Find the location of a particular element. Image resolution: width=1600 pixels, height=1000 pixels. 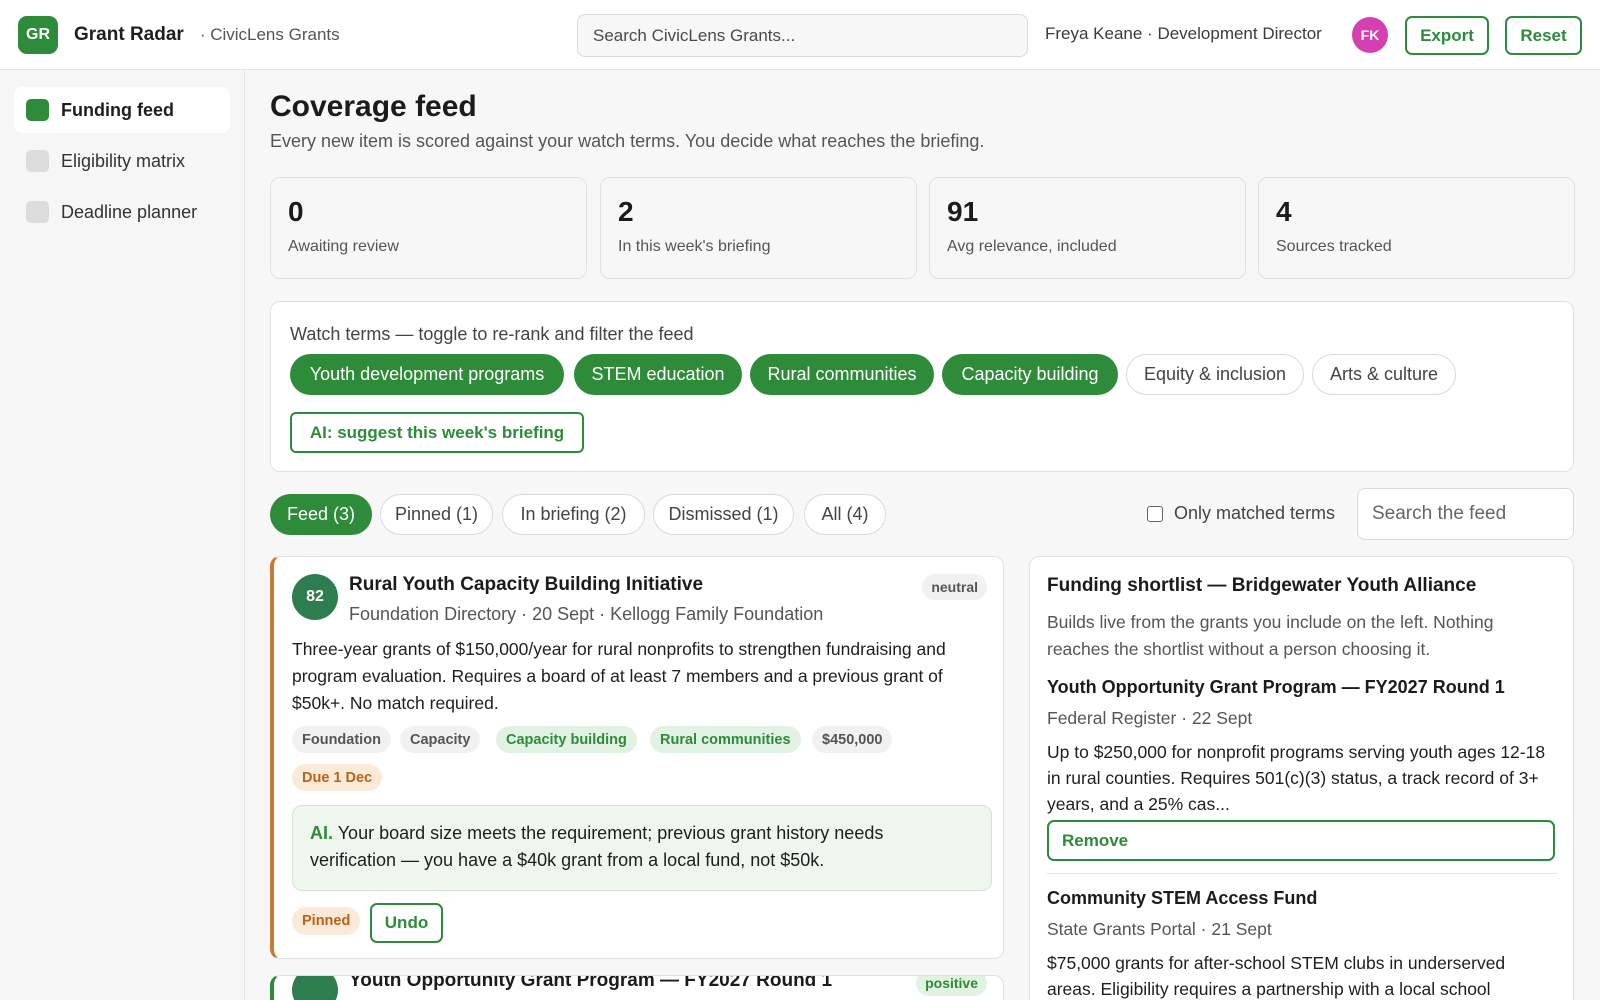

sidebar-item-eligibility-matrix: Eligibility matrix is located at coordinates (122, 161).